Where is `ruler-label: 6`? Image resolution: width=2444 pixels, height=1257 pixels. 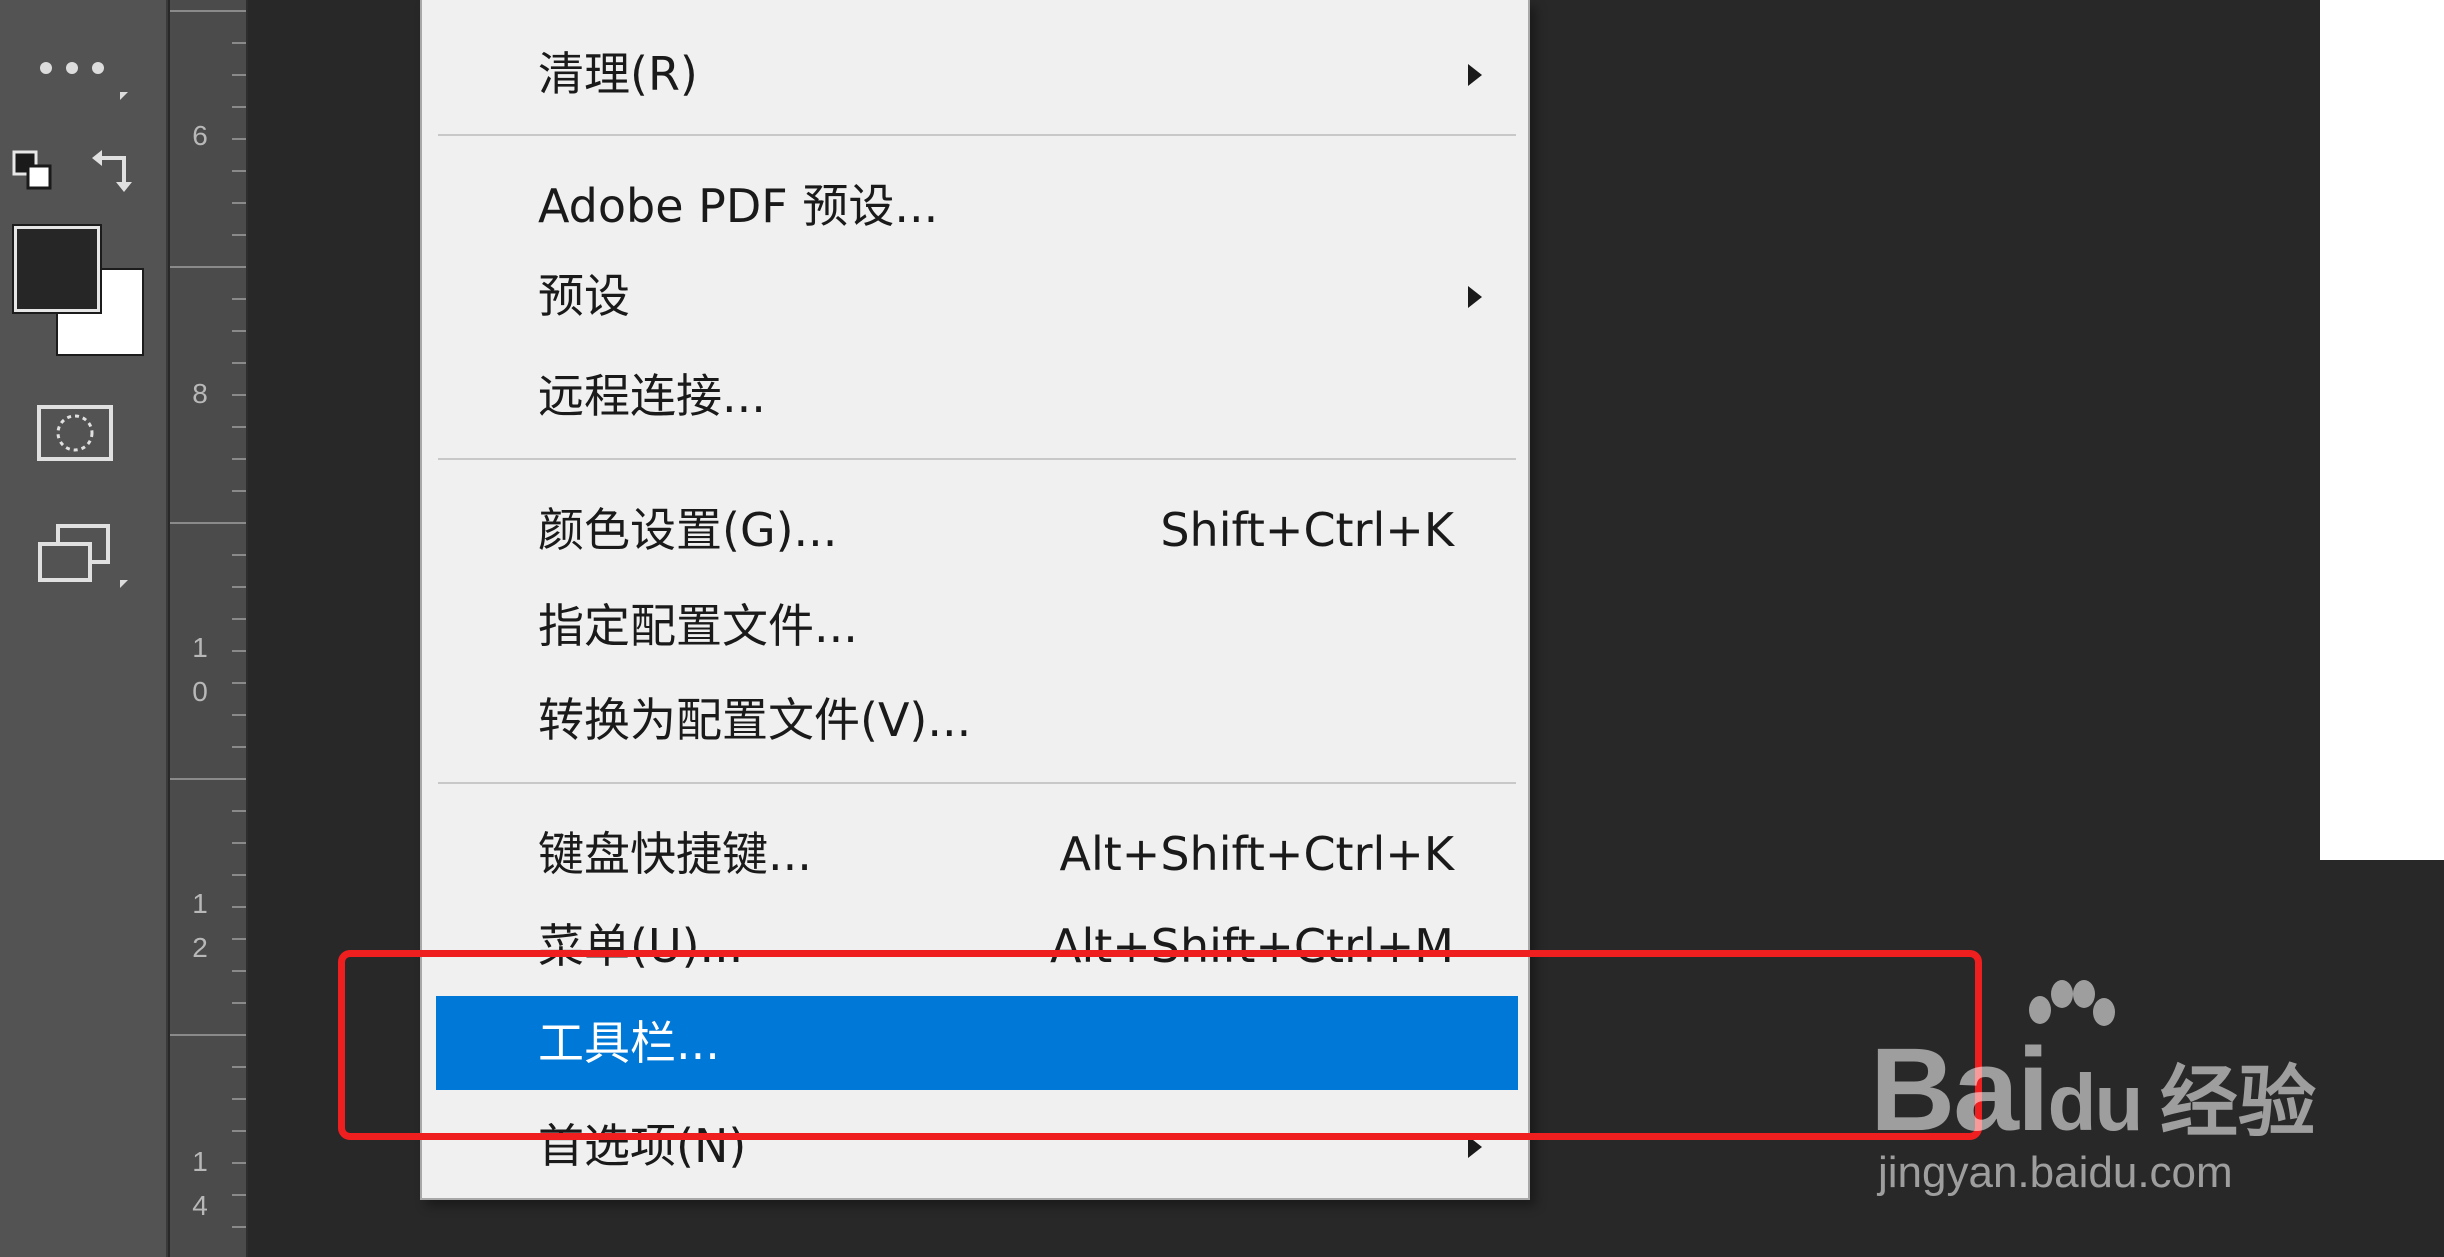 ruler-label: 6 is located at coordinates (200, 135).